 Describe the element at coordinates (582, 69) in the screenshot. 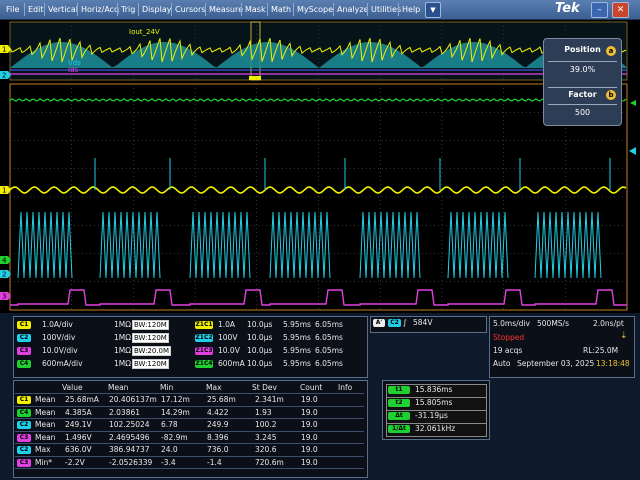

I see `zoom-position-value: 39.0%` at that location.